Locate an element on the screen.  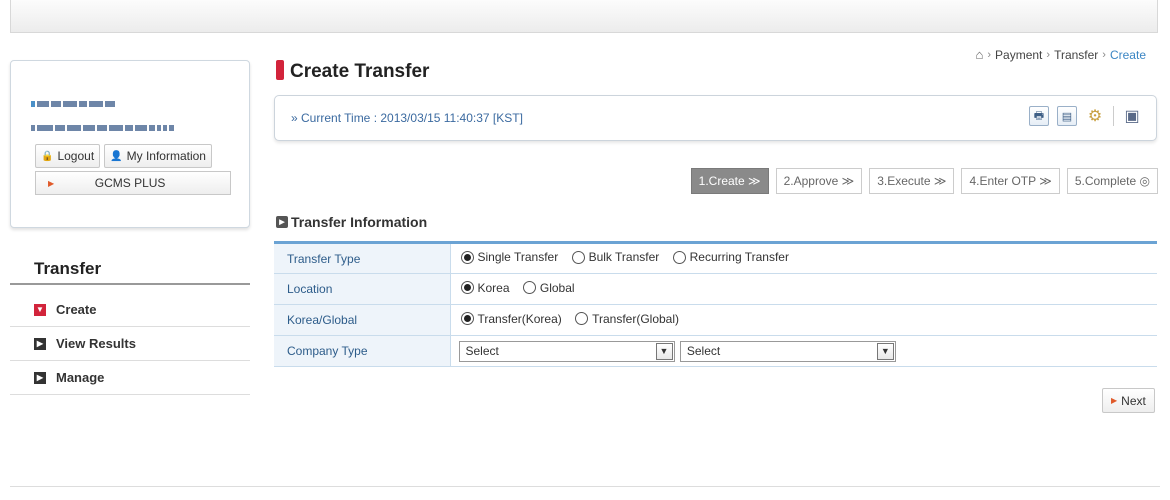
row-label: Company Type is located at coordinates (362, 351).